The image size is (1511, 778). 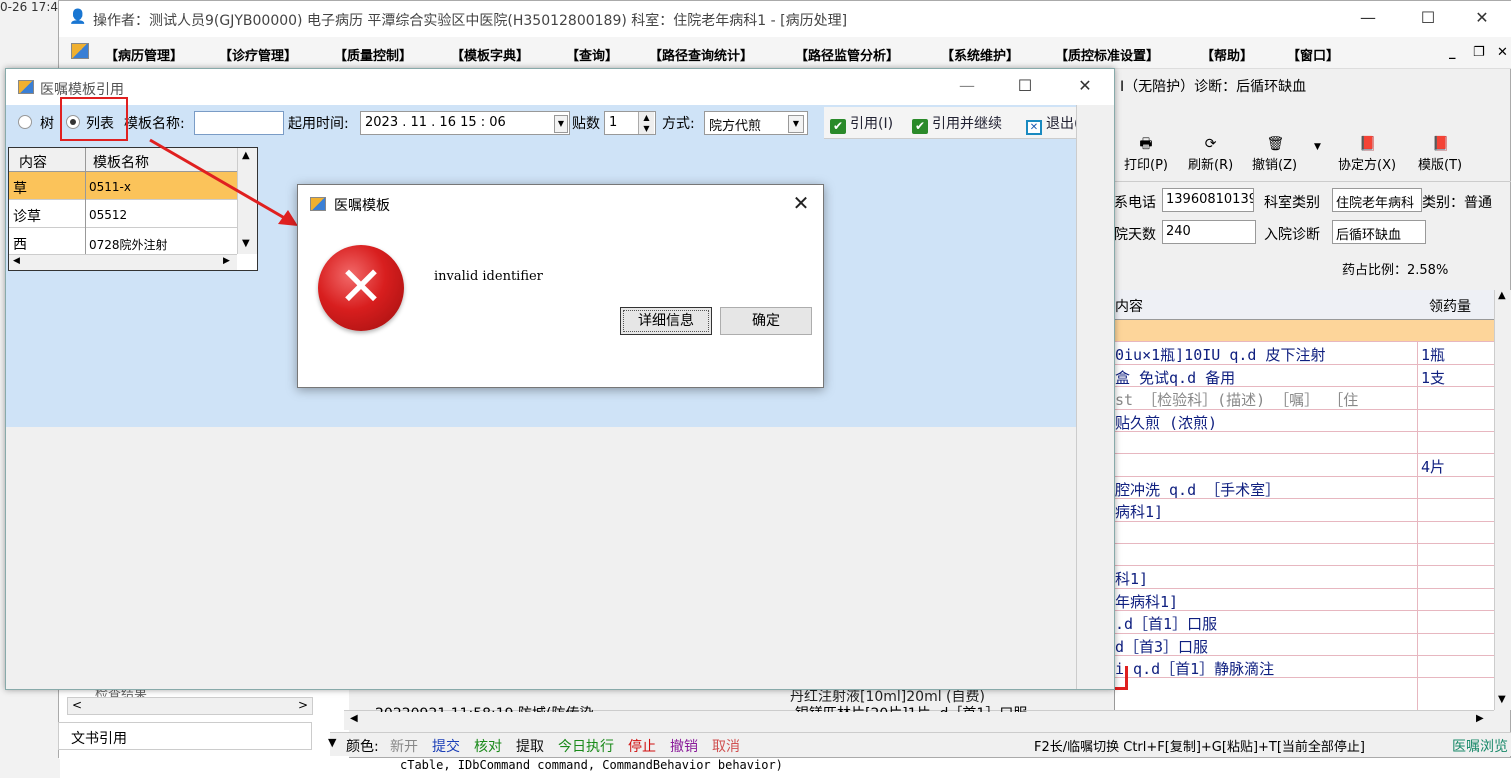 What do you see at coordinates (957, 123) in the screenshot?
I see `quote-continue-button: ✔ 引用并继续` at bounding box center [957, 123].